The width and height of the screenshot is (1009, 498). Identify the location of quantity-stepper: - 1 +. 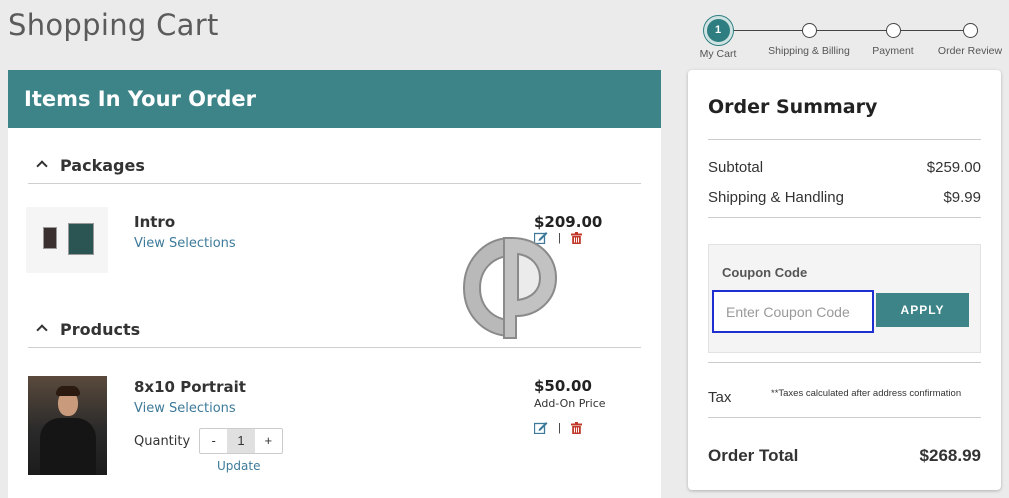
(241, 441).